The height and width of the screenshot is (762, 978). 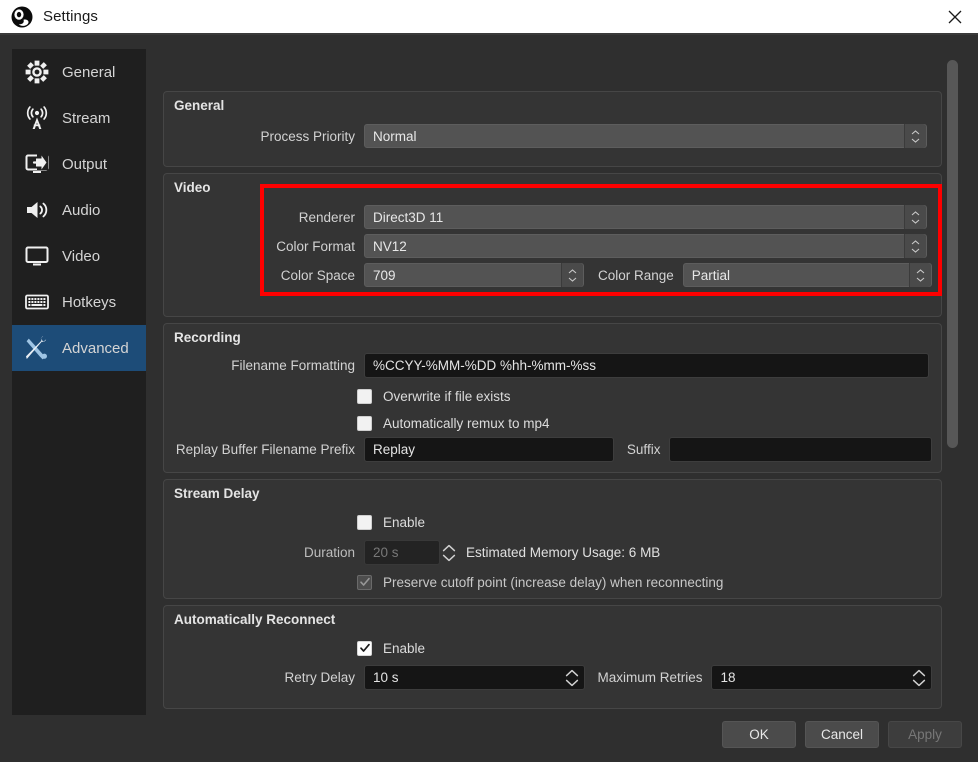 I want to click on row-color-space-range: Color Space 709 Color Range Partial, so click(x=548, y=275).